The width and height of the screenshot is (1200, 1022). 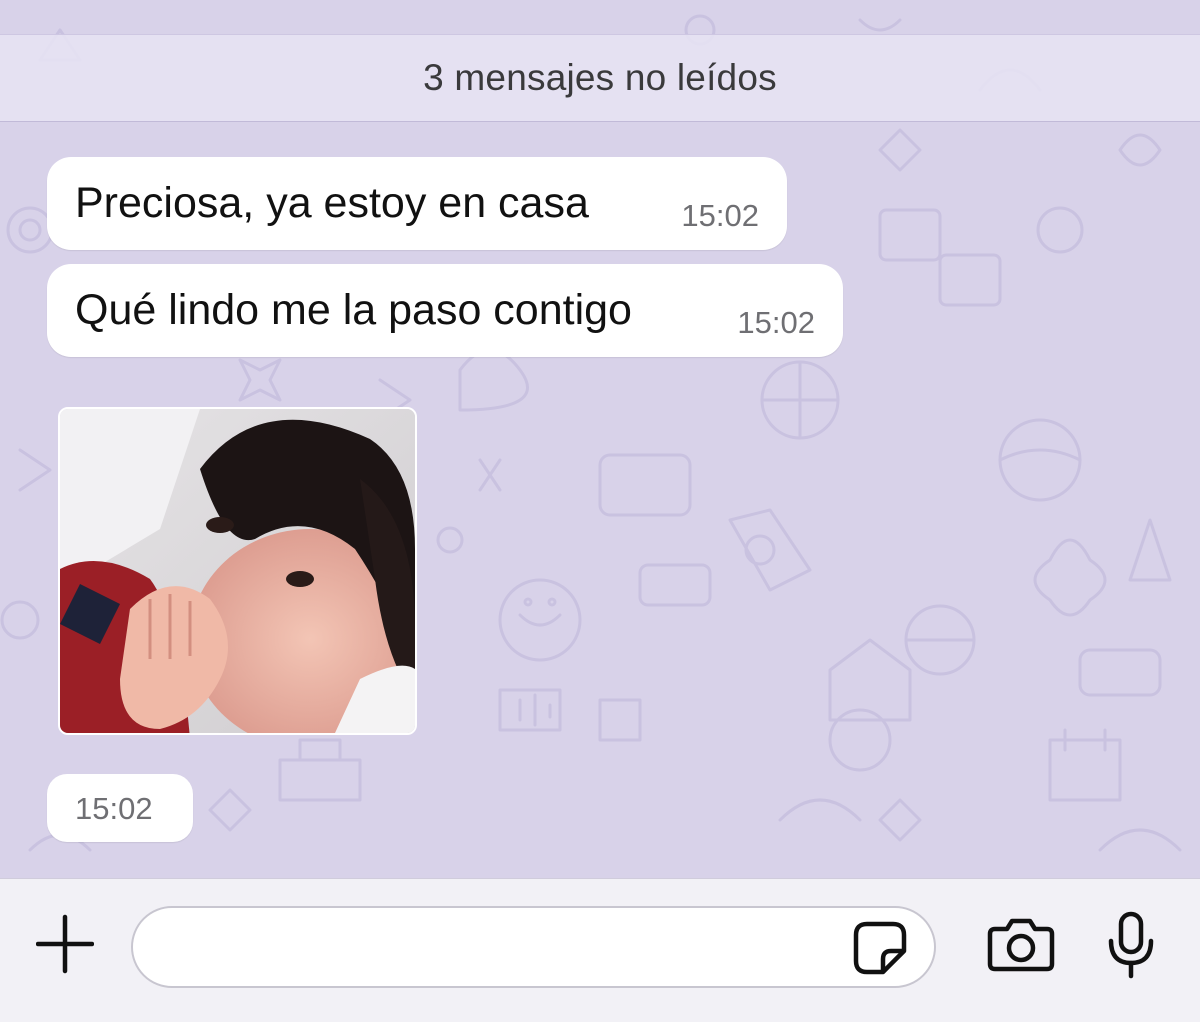 I want to click on microphone-icon, so click(x=1131, y=945).